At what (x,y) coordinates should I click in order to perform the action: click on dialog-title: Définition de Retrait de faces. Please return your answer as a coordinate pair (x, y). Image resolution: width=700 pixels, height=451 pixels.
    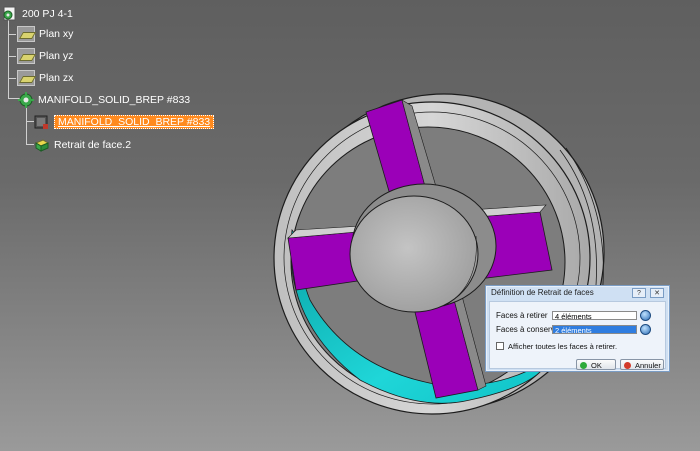
    Looking at the image, I should click on (542, 292).